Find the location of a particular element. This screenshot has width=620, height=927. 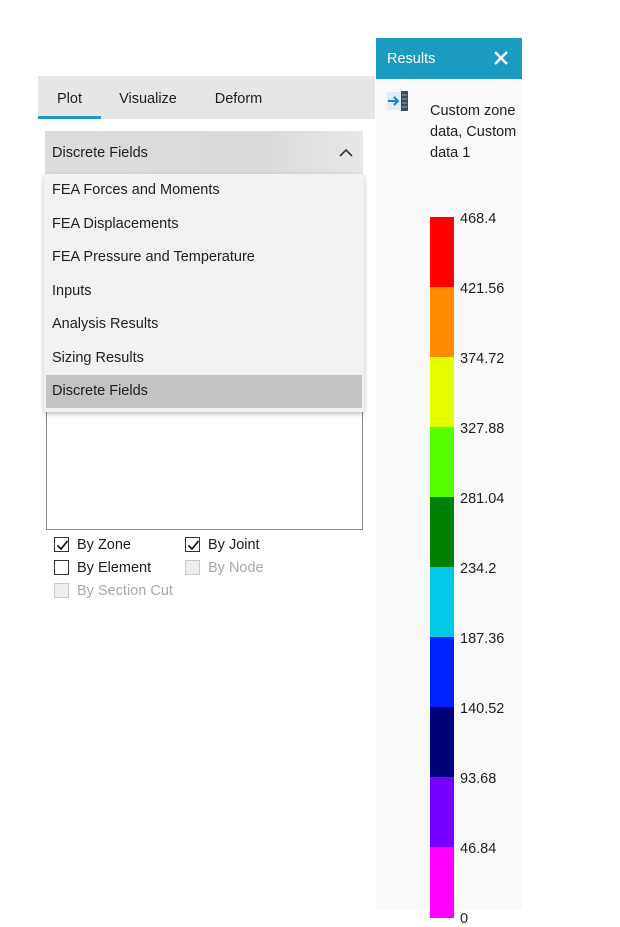

dock-pin-icon is located at coordinates (398, 101).